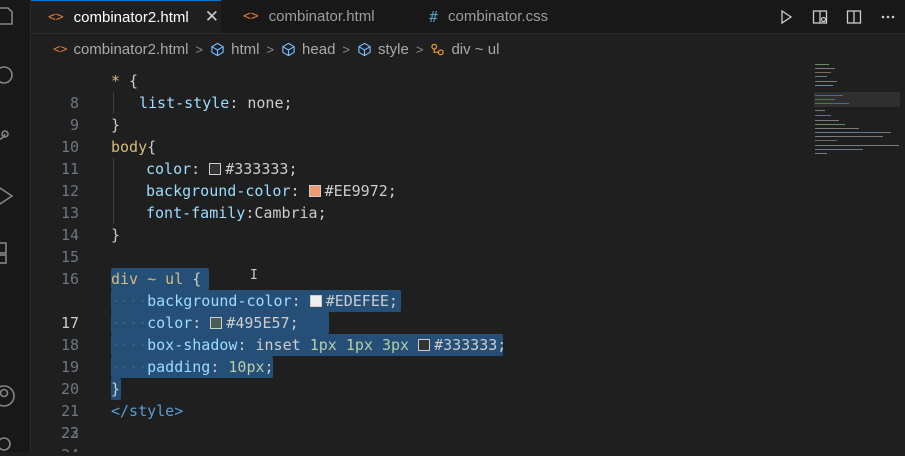  What do you see at coordinates (857, 257) in the screenshot?
I see `minimap` at bounding box center [857, 257].